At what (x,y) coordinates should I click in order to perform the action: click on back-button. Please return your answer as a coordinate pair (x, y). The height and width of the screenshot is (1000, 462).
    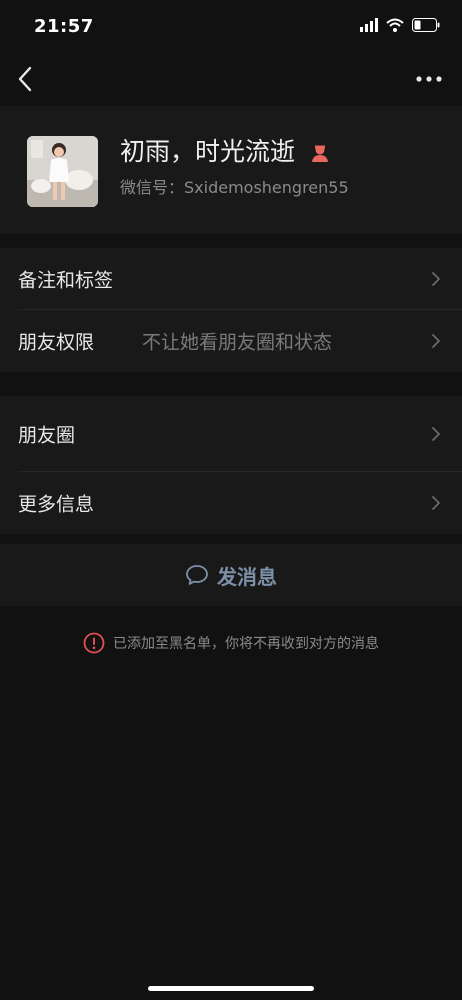
    Looking at the image, I should click on (27, 79).